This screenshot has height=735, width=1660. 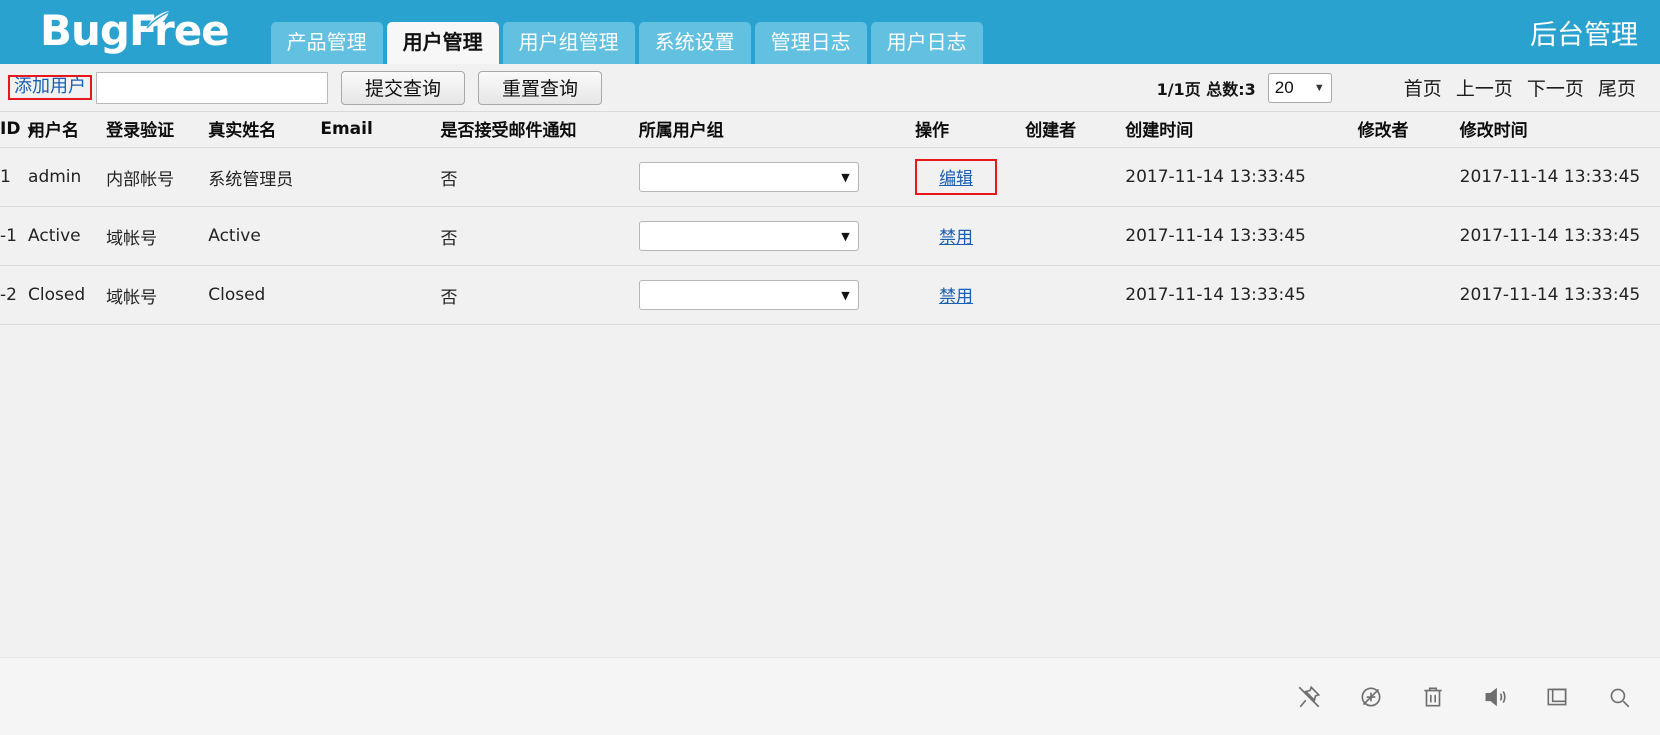 I want to click on col-creator: 创建者, so click(x=1075, y=130).